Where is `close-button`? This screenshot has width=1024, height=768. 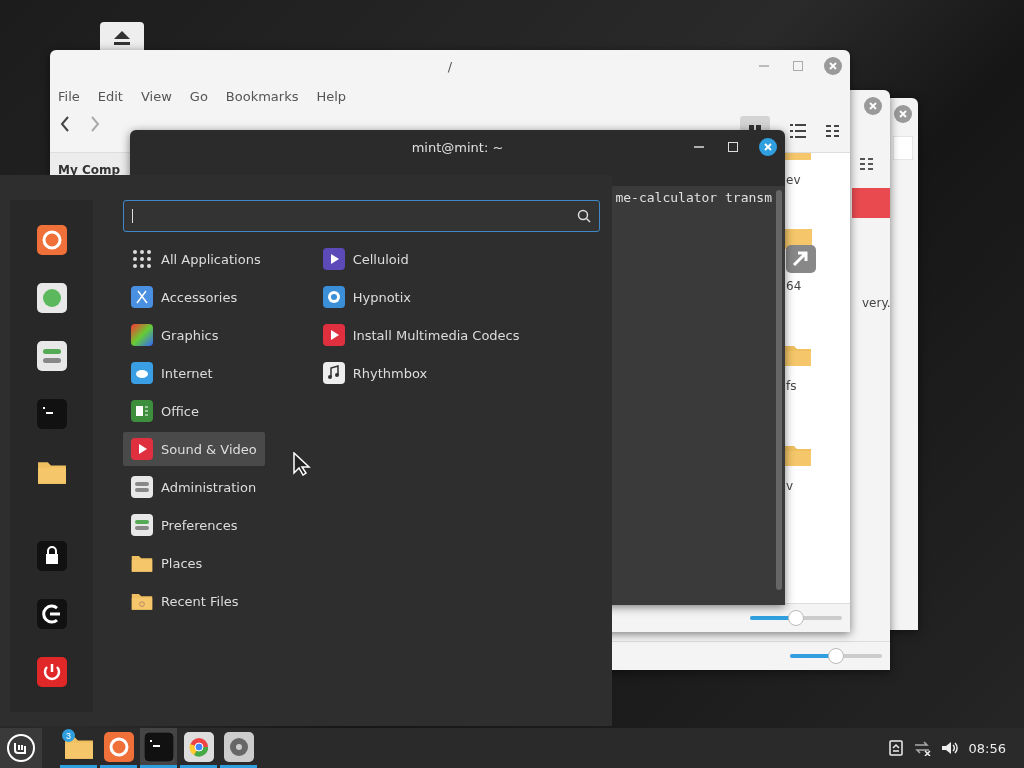
close-button is located at coordinates (768, 147).